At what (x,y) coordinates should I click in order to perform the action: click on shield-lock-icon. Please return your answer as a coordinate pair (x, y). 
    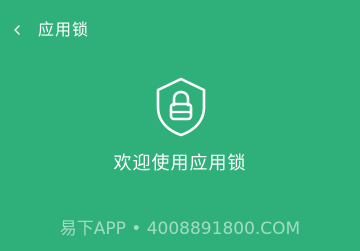
    Looking at the image, I should click on (181, 107).